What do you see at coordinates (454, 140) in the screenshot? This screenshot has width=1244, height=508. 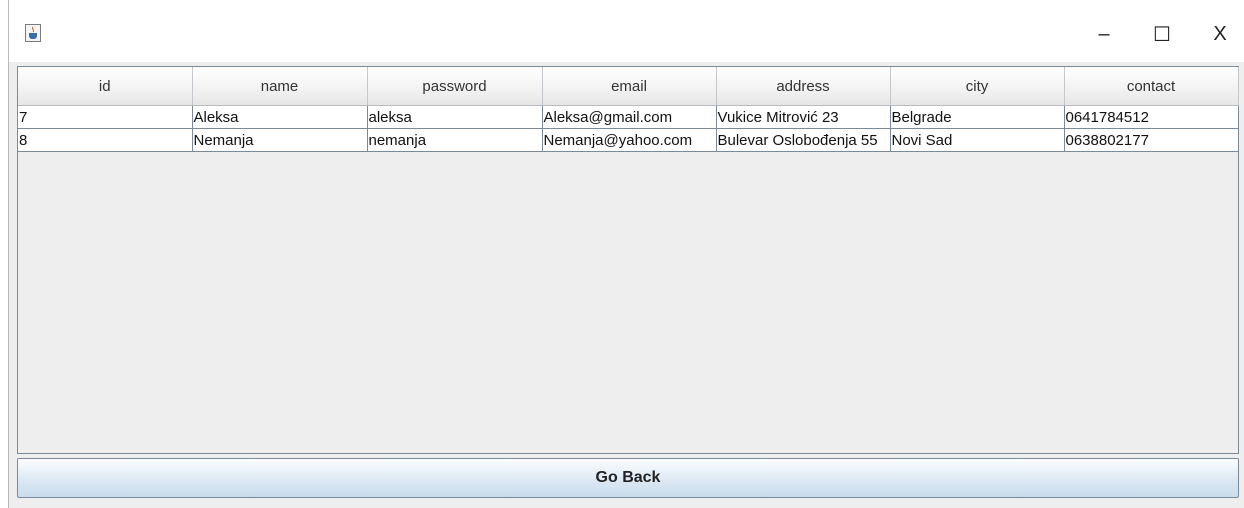 I see `cell-password: nemanja` at bounding box center [454, 140].